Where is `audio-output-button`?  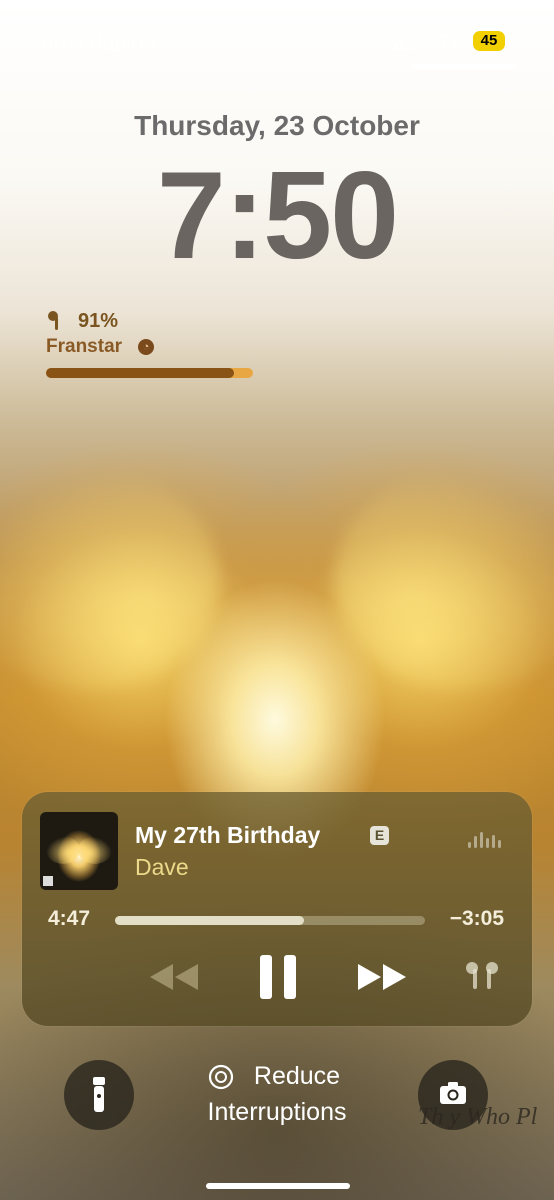
audio-output-button is located at coordinates (482, 977).